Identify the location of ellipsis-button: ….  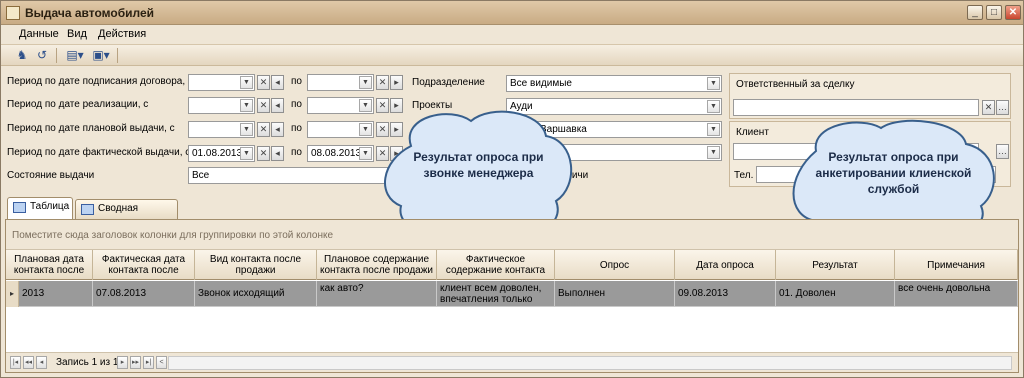
(1002, 107).